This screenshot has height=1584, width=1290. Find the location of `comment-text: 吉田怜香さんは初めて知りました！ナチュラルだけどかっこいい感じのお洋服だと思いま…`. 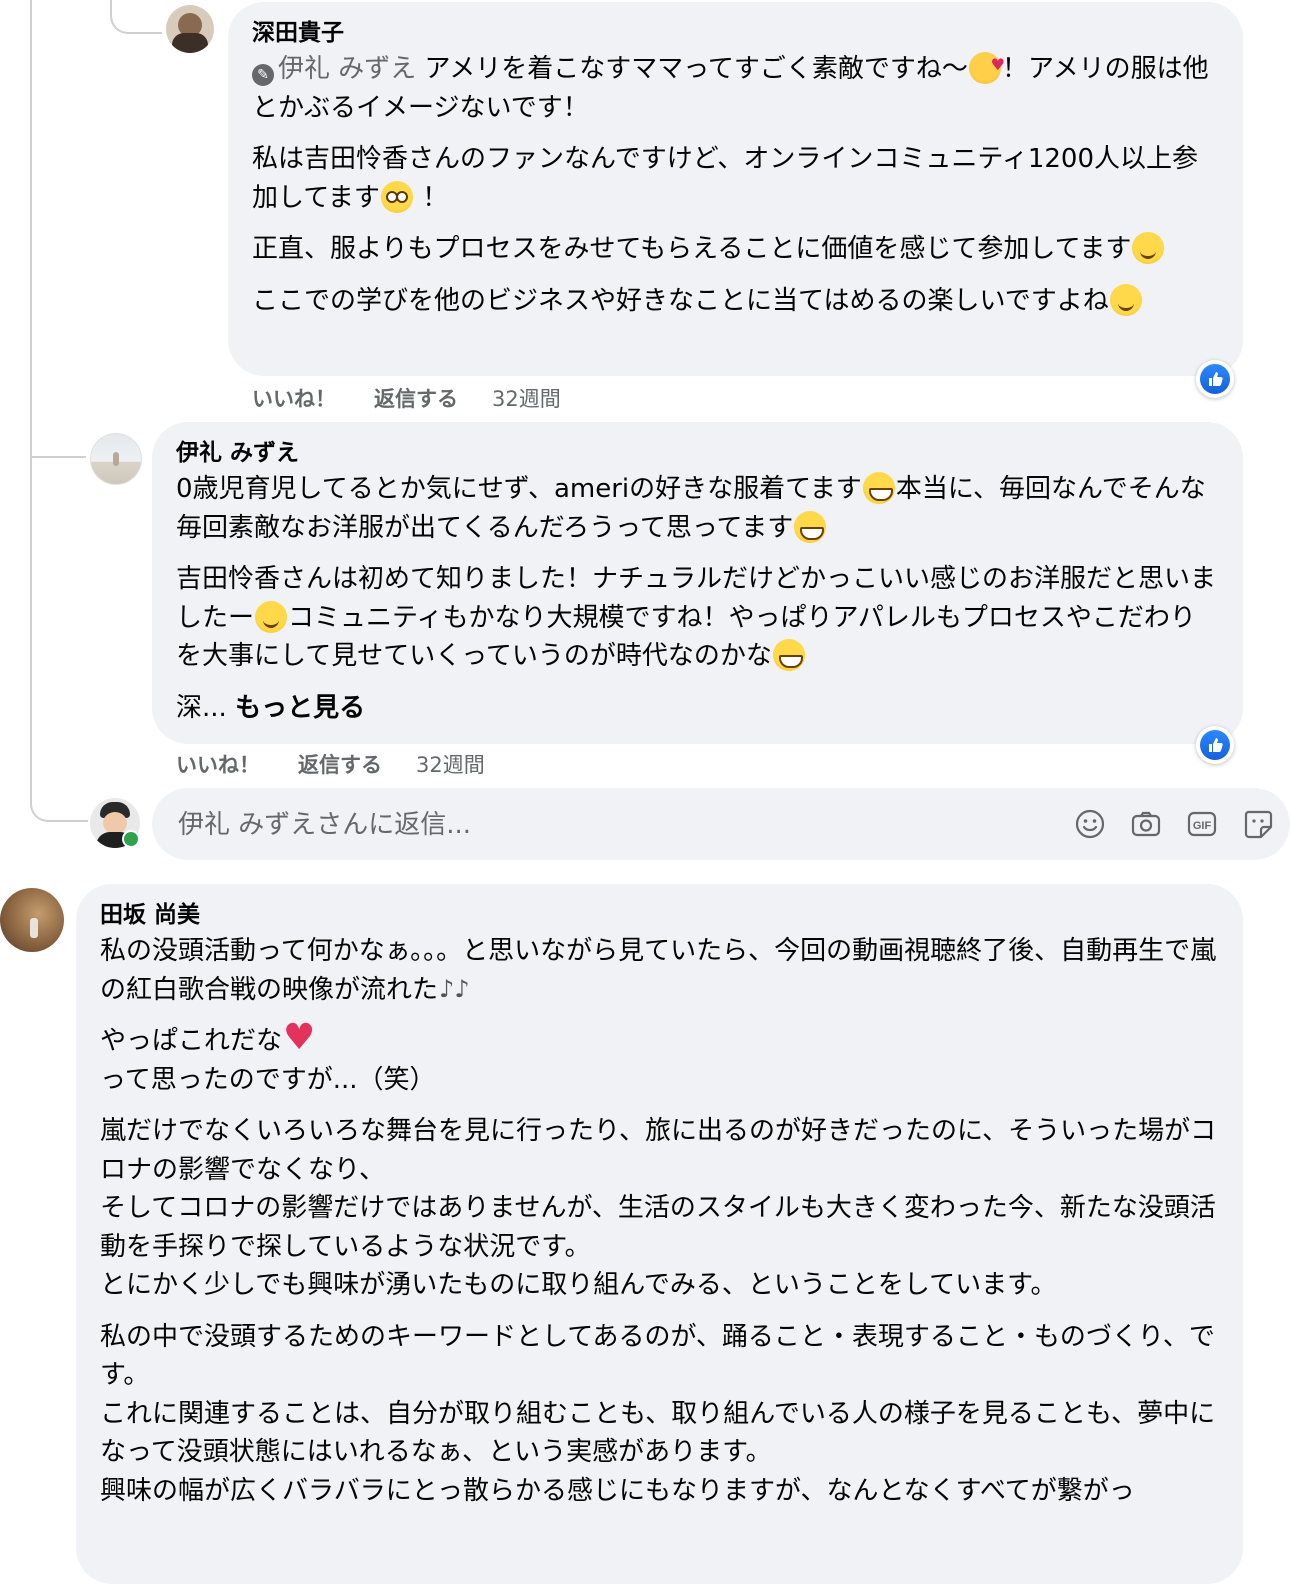

comment-text: 吉田怜香さんは初めて知りました！ナチュラルだけどかっこいい感じのお洋服だと思いま… is located at coordinates (696, 617).